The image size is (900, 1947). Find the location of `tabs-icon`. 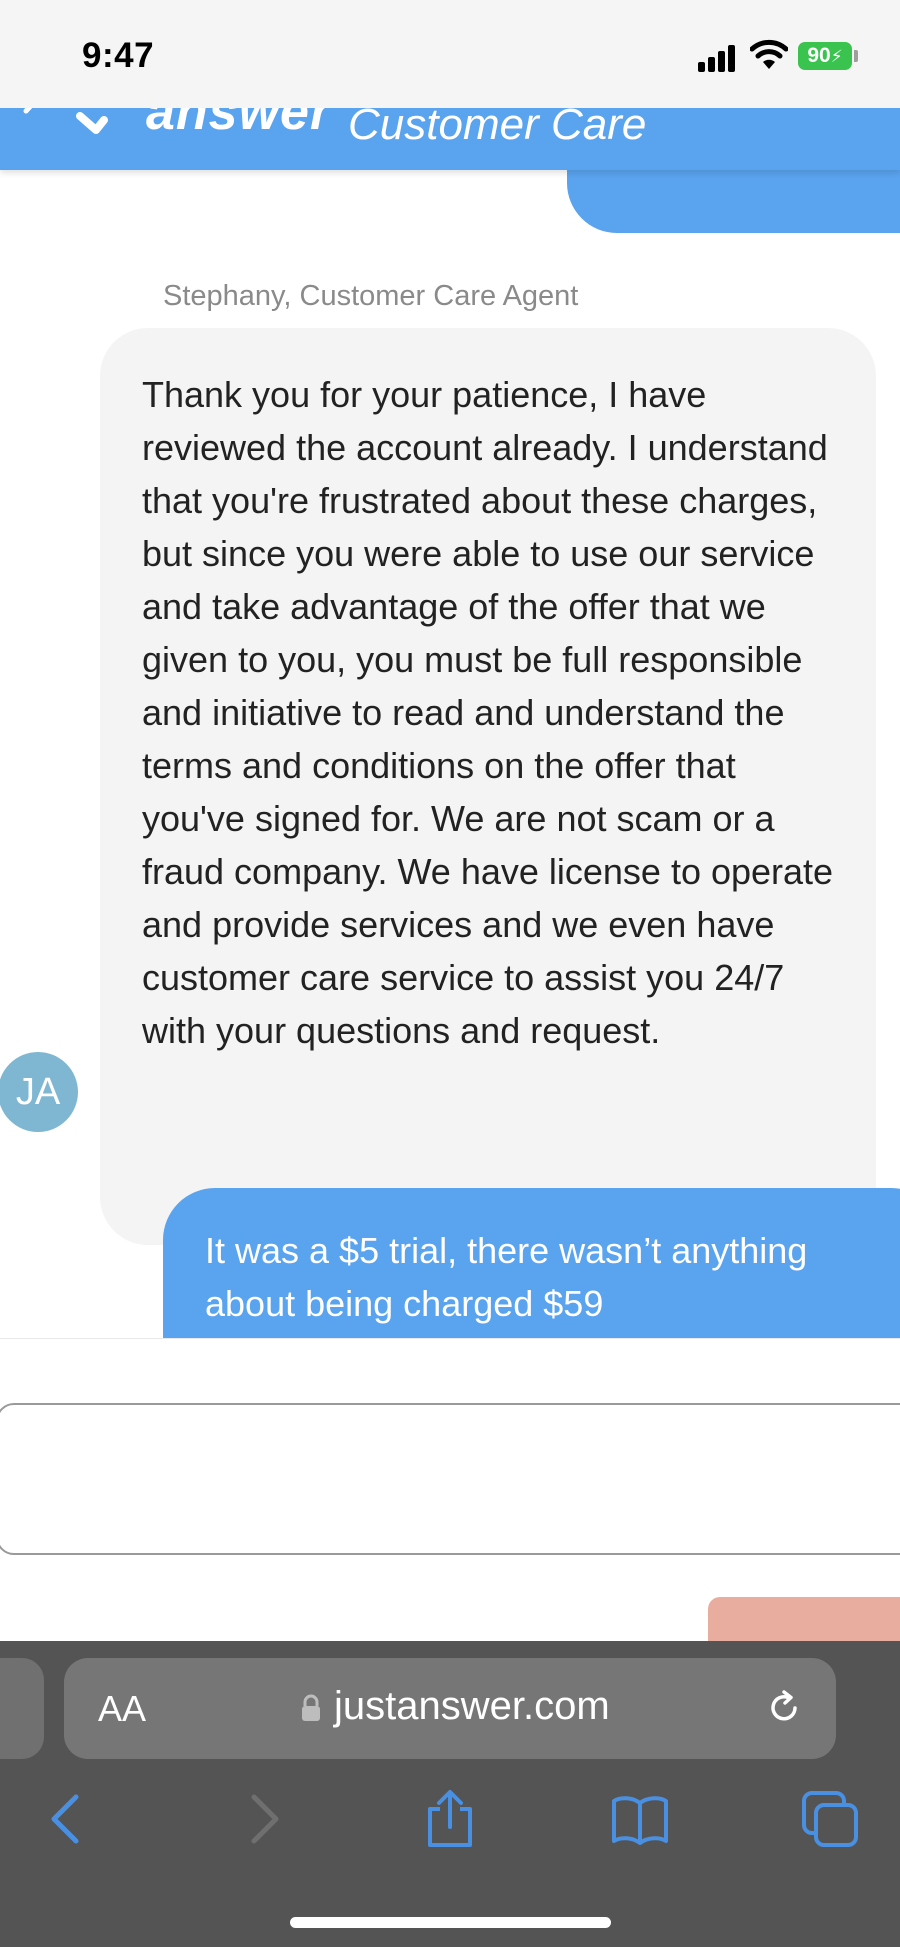

tabs-icon is located at coordinates (830, 1819).